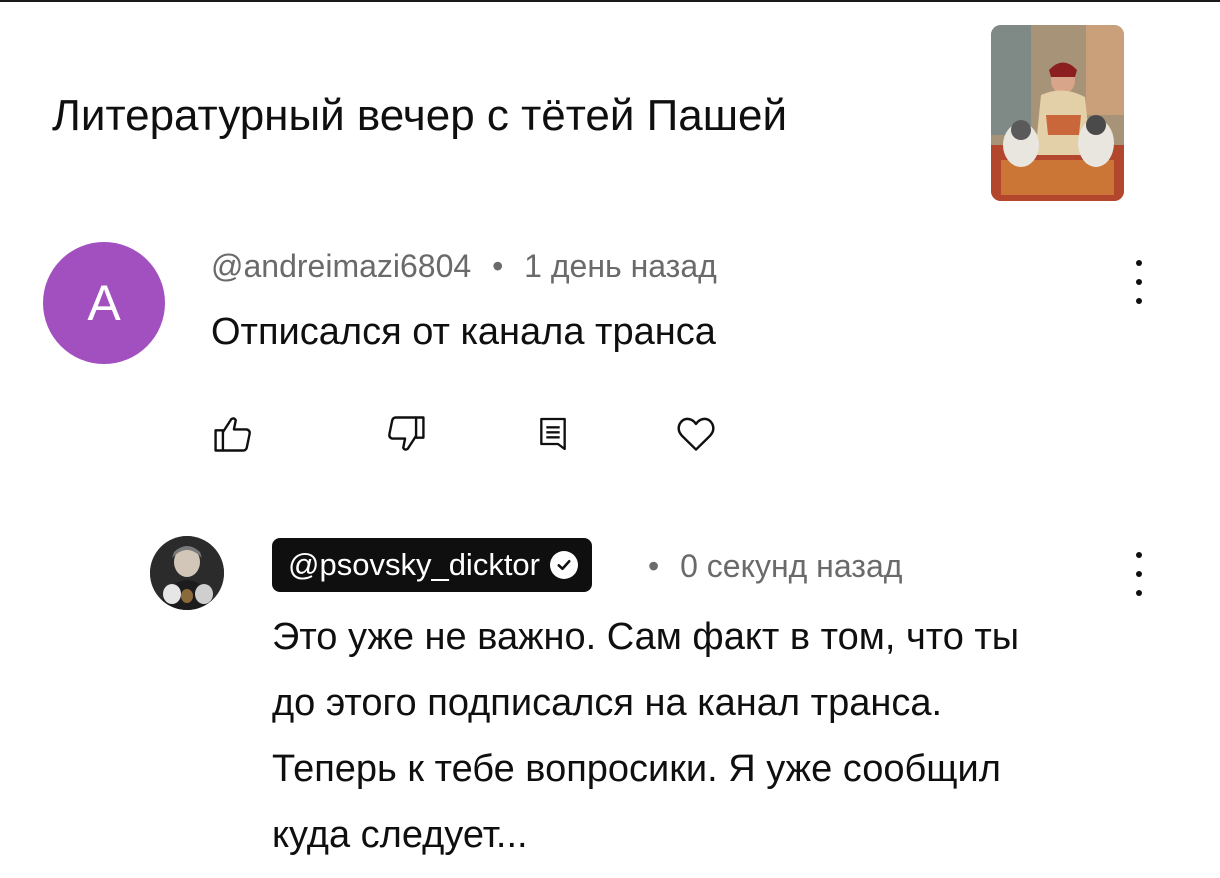 This screenshot has width=1220, height=878. I want to click on heart-icon, so click(696, 434).